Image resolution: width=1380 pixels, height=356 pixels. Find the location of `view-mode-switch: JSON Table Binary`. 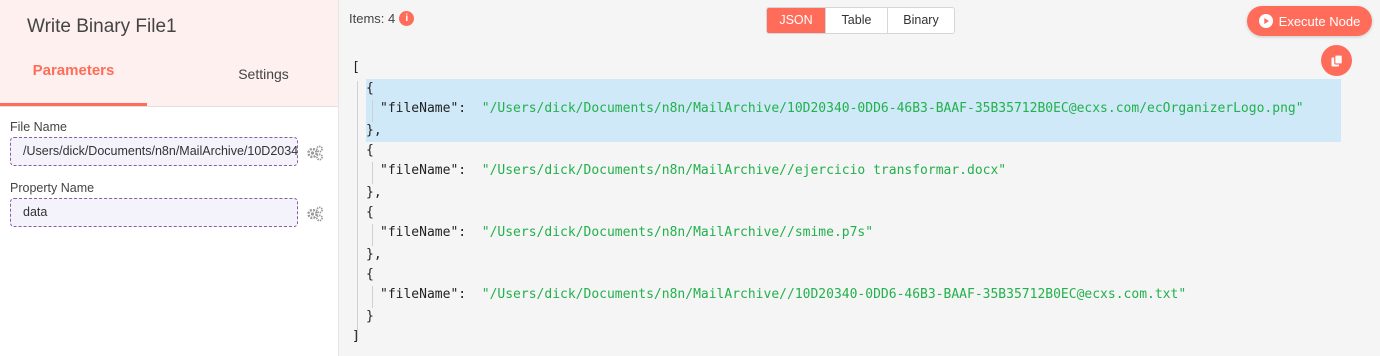

view-mode-switch: JSON Table Binary is located at coordinates (860, 20).